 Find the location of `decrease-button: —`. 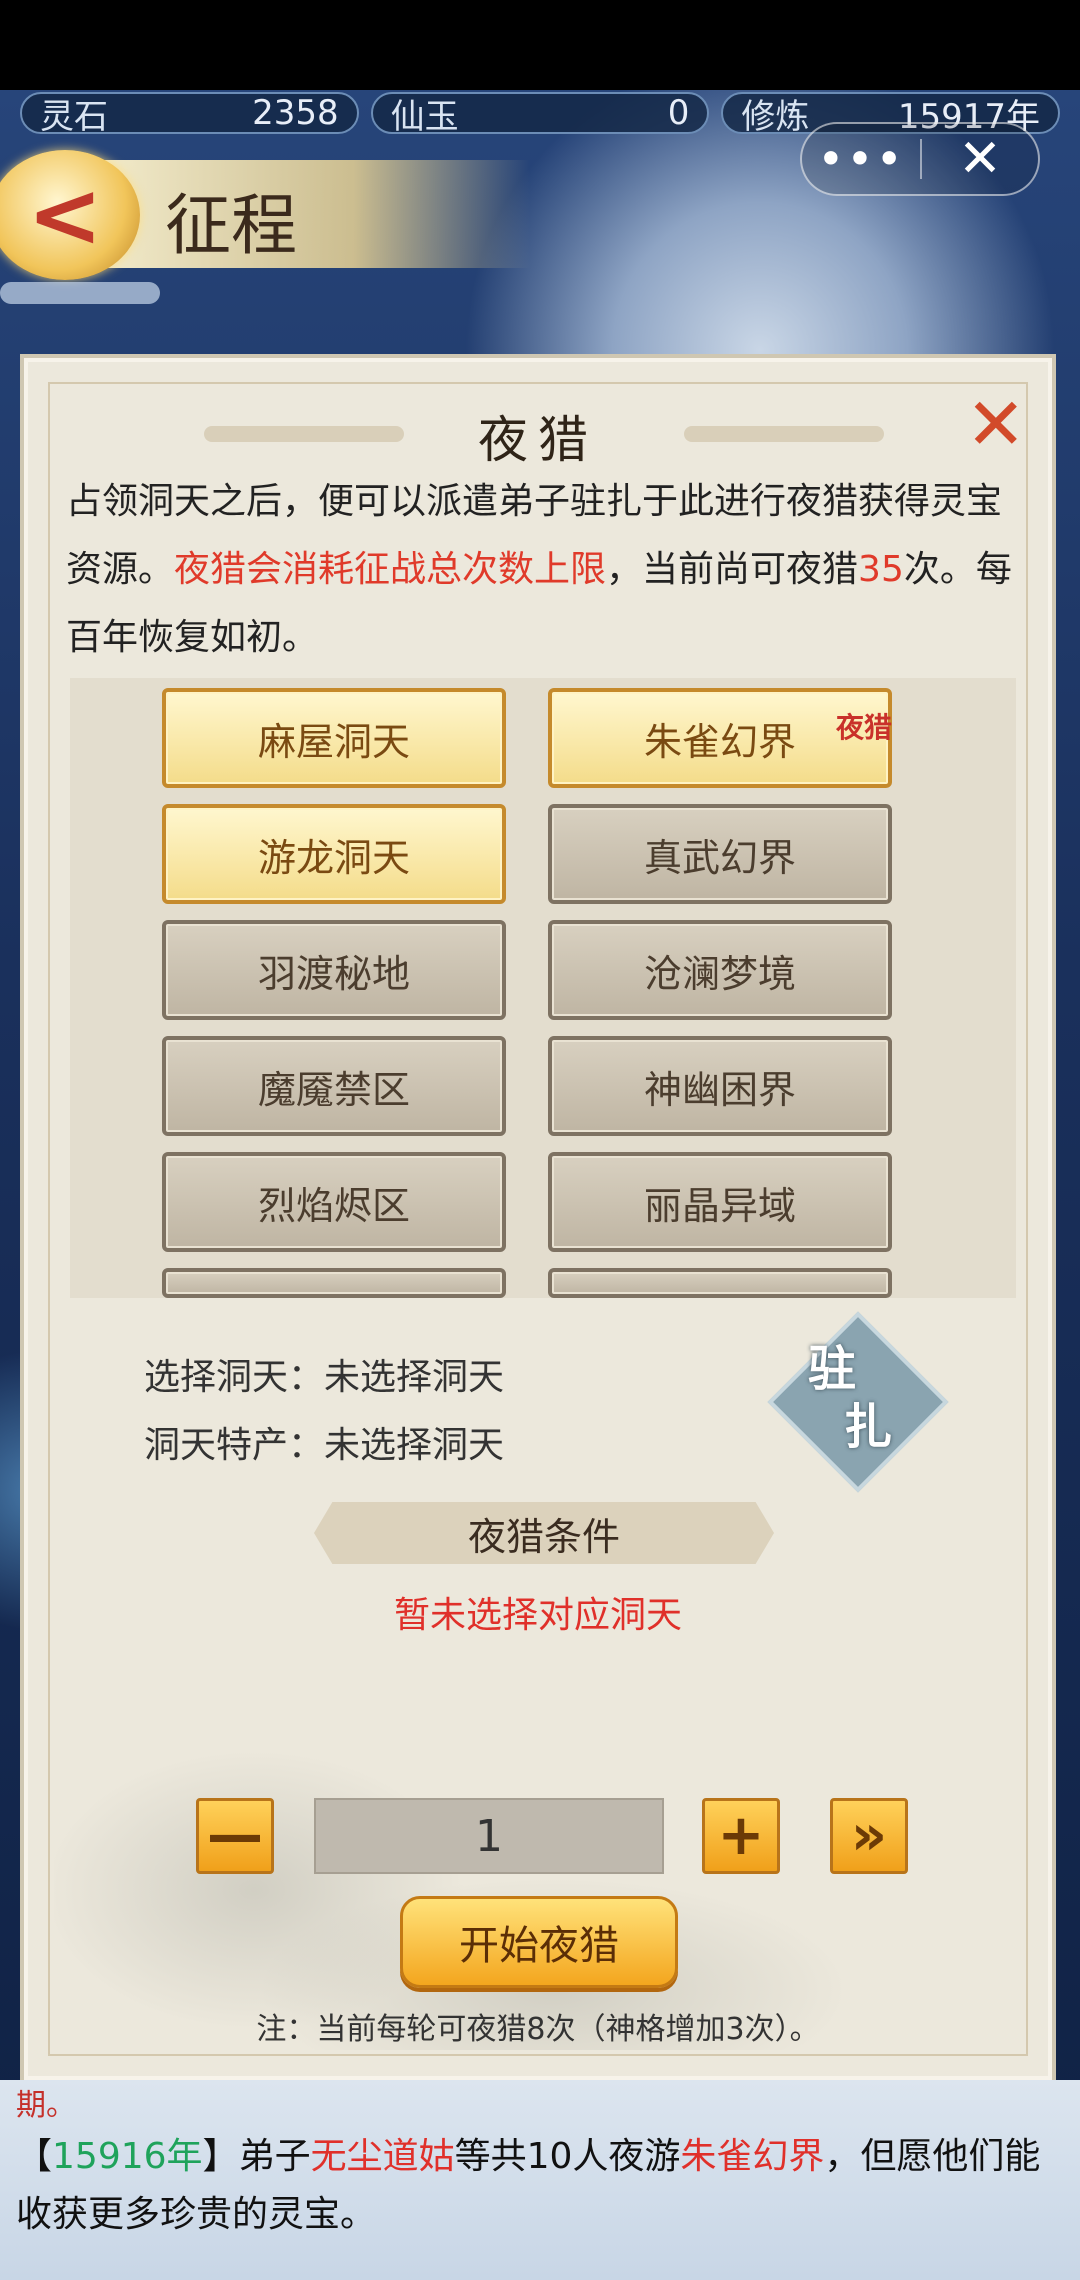

decrease-button: — is located at coordinates (235, 1836).